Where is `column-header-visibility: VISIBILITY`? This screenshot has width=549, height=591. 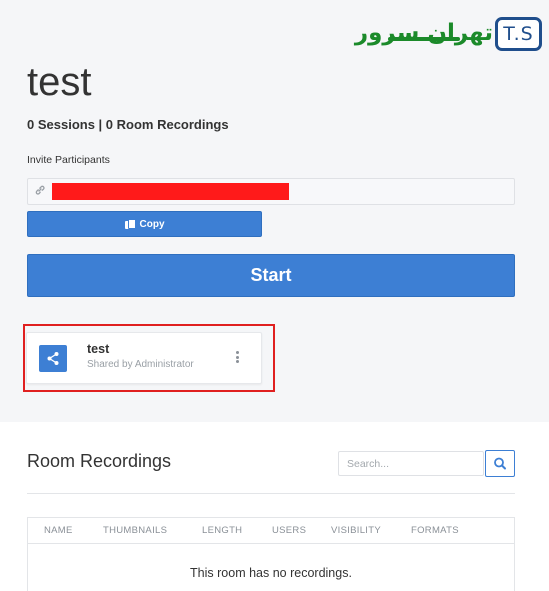
column-header-visibility: VISIBILITY is located at coordinates (356, 530).